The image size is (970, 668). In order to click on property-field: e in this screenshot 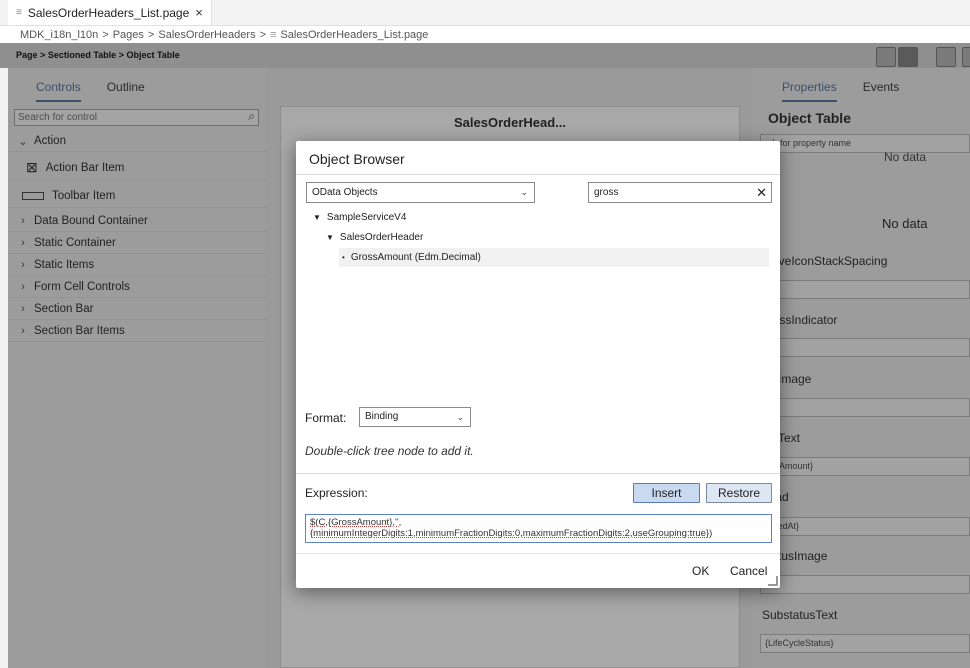, I will do `click(865, 289)`.